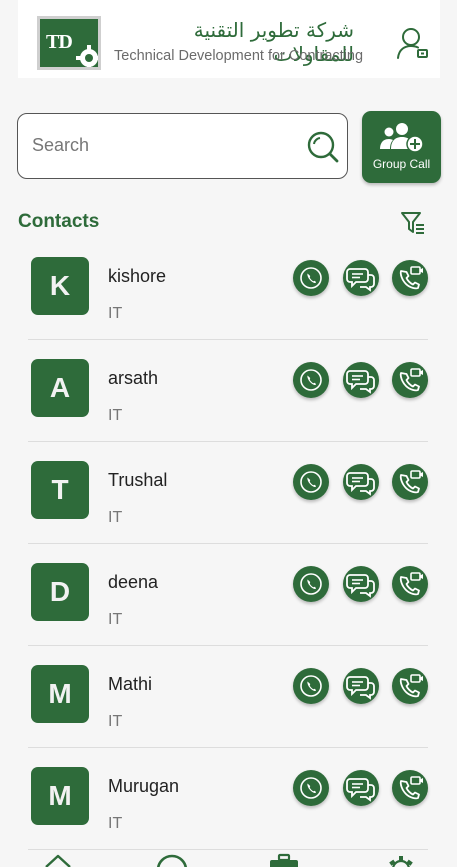 The image size is (457, 867). Describe the element at coordinates (133, 582) in the screenshot. I see `contact-name: deena` at that location.